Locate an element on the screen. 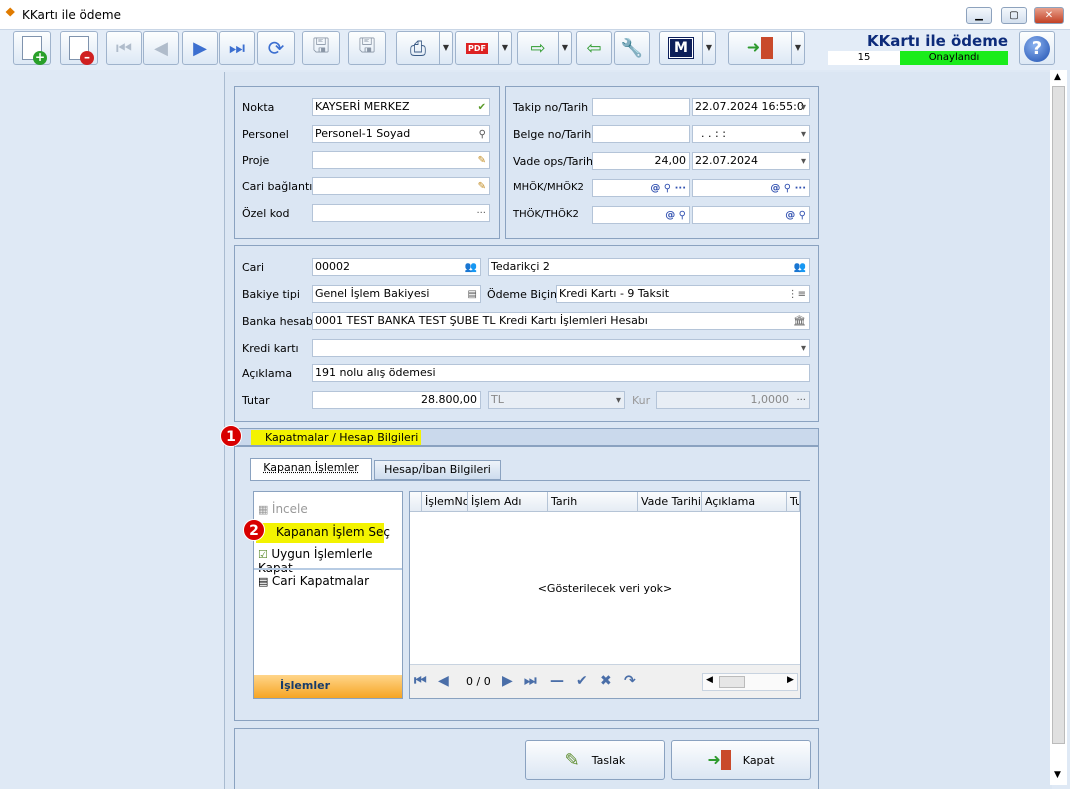 This screenshot has width=1070, height=789. nav-last-icon: ⏭ is located at coordinates (530, 681).